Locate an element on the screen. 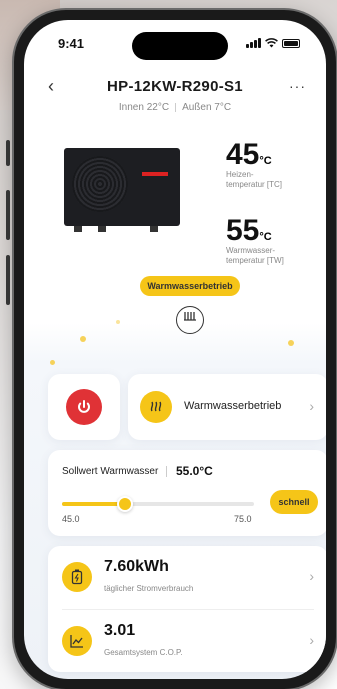  heat-pump-image is located at coordinates (122, 190).